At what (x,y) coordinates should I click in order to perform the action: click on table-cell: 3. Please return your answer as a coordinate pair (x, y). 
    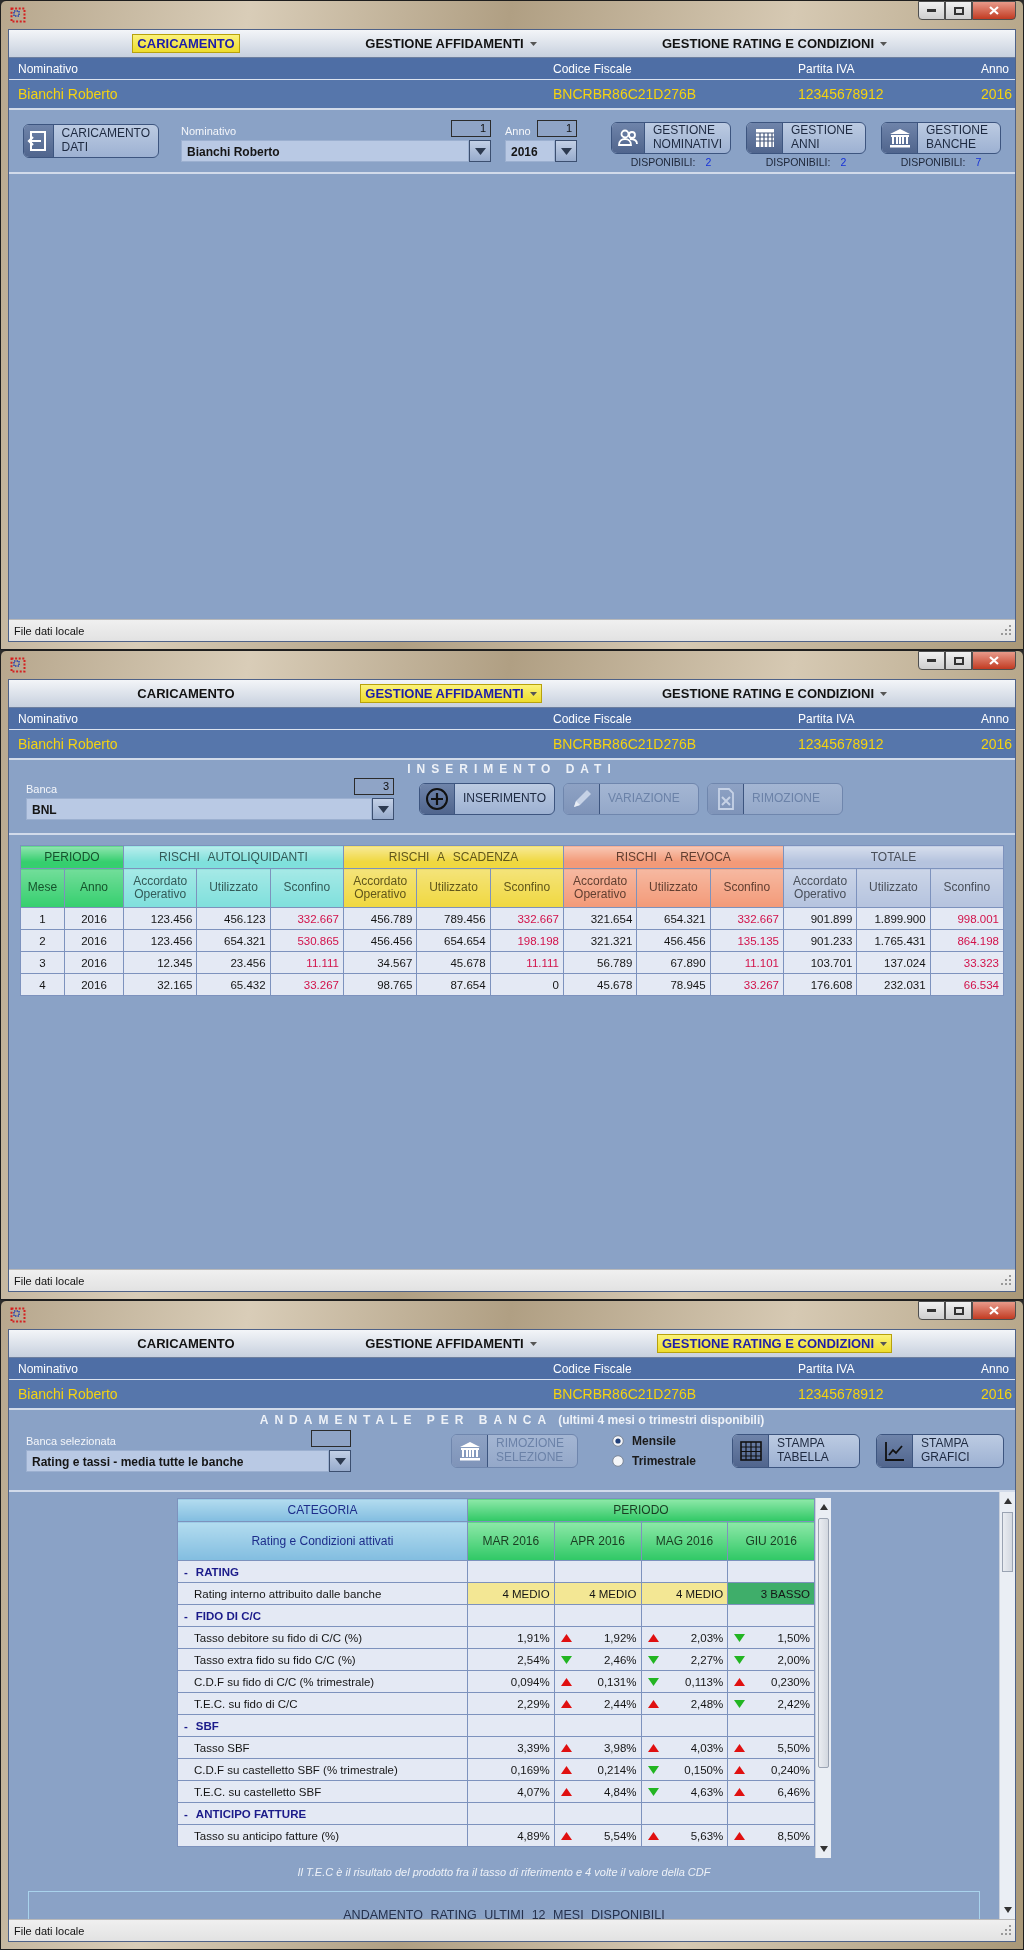
    Looking at the image, I should click on (42, 962).